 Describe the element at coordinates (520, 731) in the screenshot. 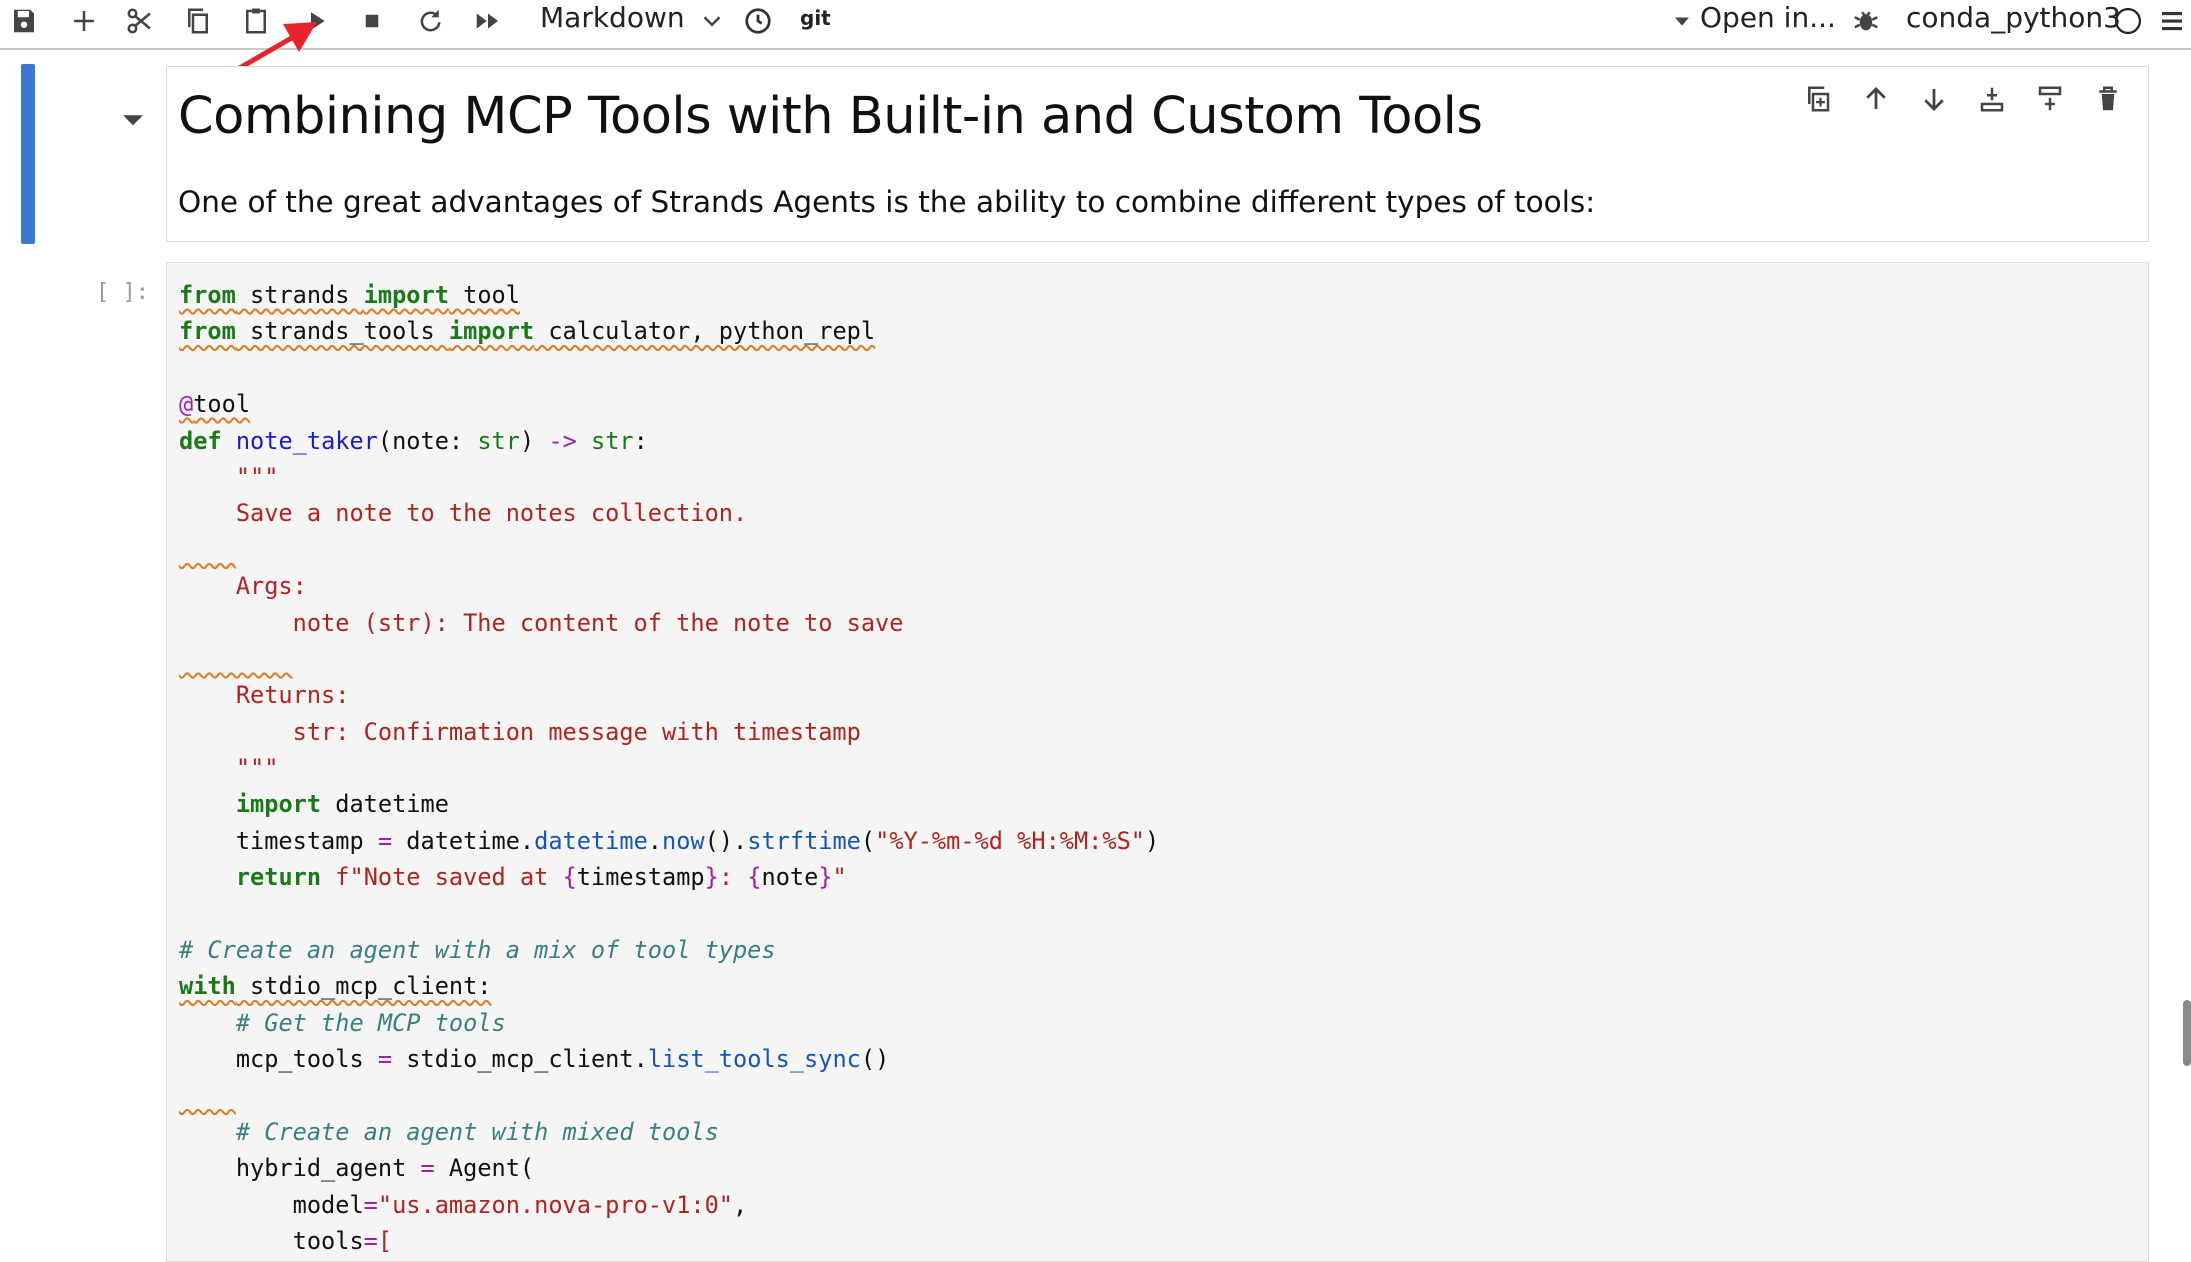

I see `code-line: str: Confirmation message with timestamp` at that location.